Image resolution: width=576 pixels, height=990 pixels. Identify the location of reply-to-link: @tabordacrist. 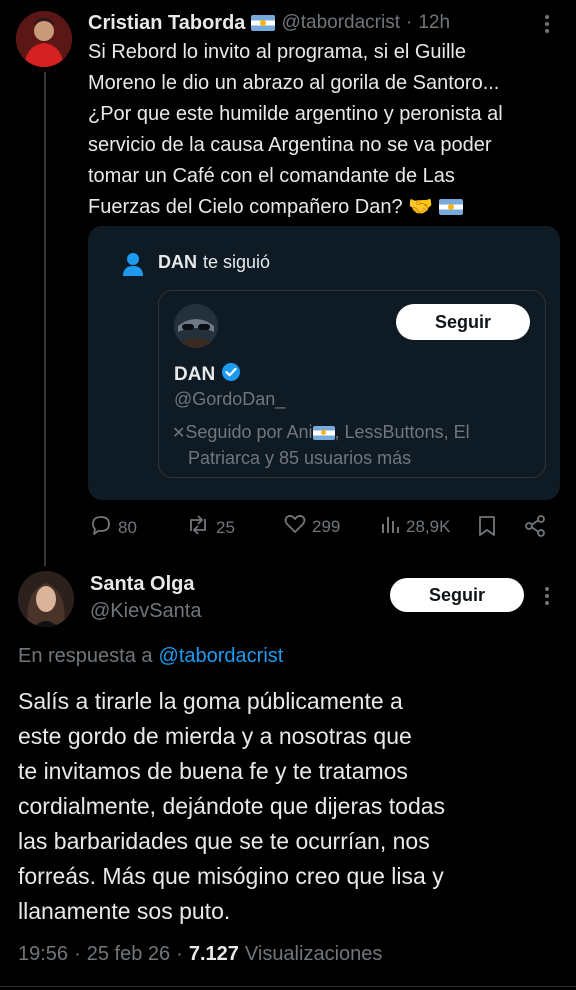
(221, 656).